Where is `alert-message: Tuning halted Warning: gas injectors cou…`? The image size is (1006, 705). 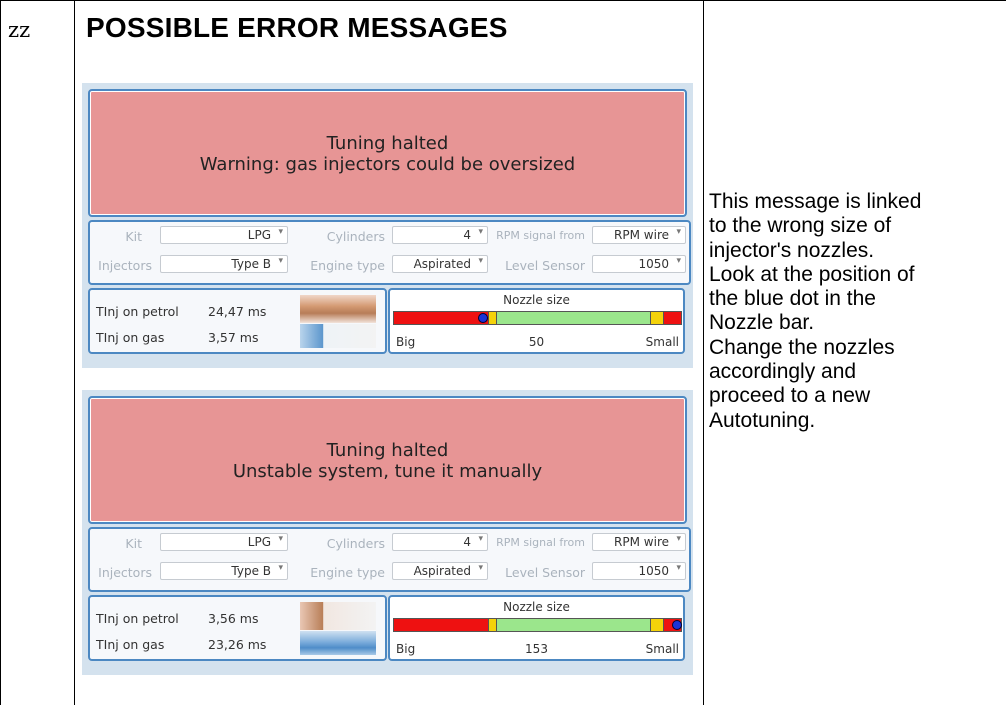
alert-message: Tuning halted Warning: gas injectors cou… is located at coordinates (387, 154).